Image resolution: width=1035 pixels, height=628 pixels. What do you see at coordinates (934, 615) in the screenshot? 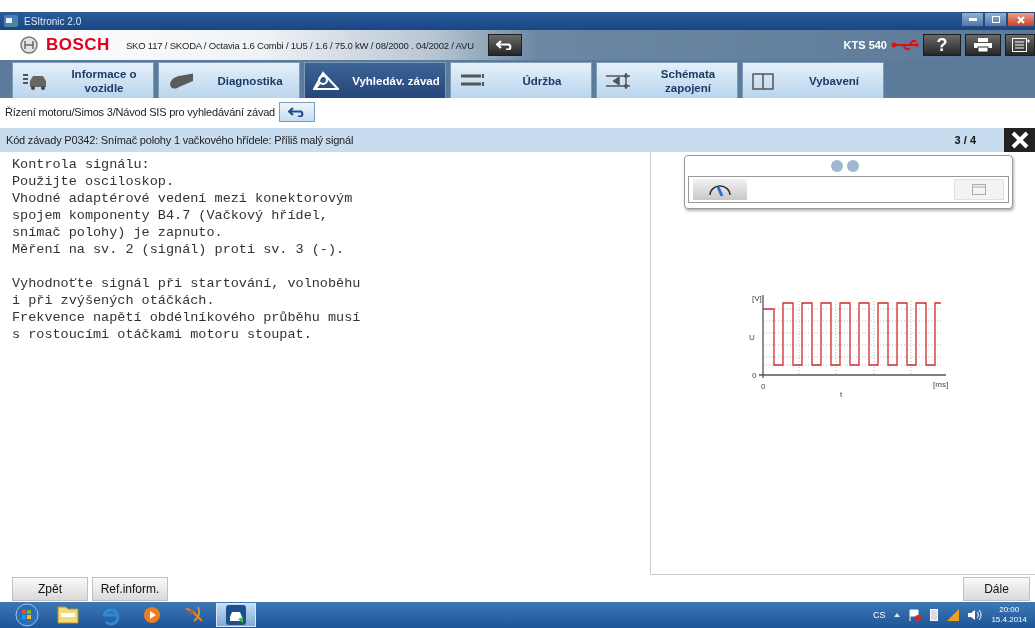
I see `device-icon` at bounding box center [934, 615].